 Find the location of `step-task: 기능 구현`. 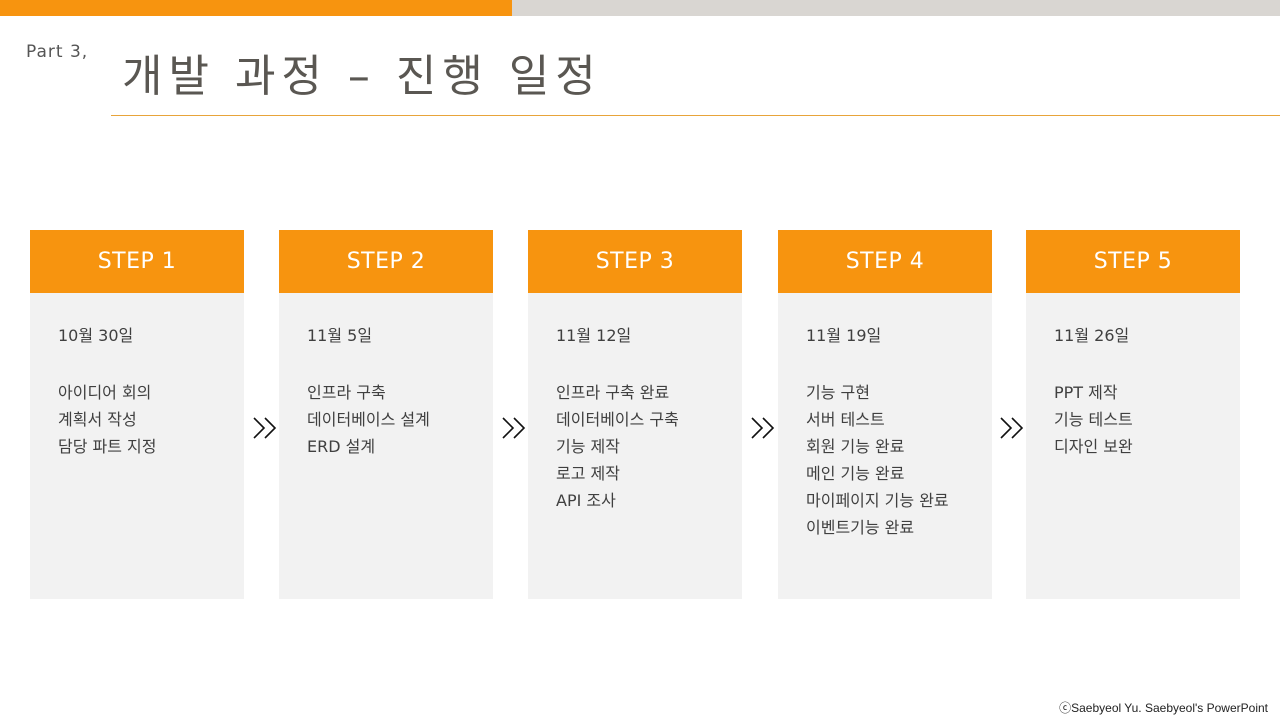

step-task: 기능 구현 is located at coordinates (838, 392).